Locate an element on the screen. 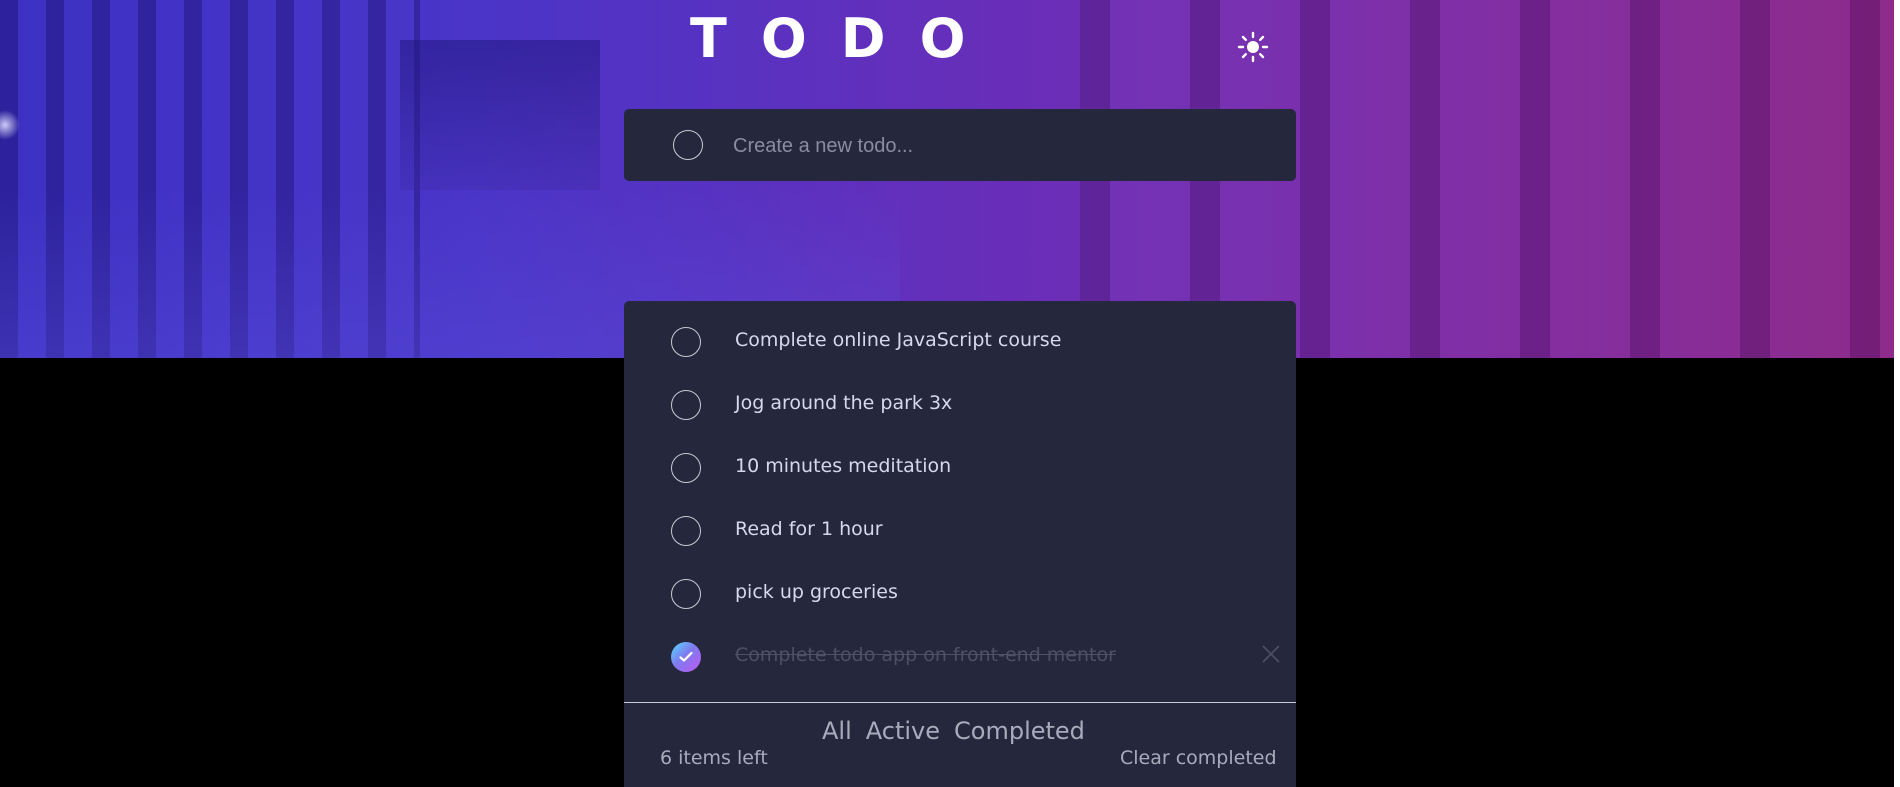 The image size is (1900, 787). todo-item-completed: Complete todo app on front-end mentor is located at coordinates (960, 656).